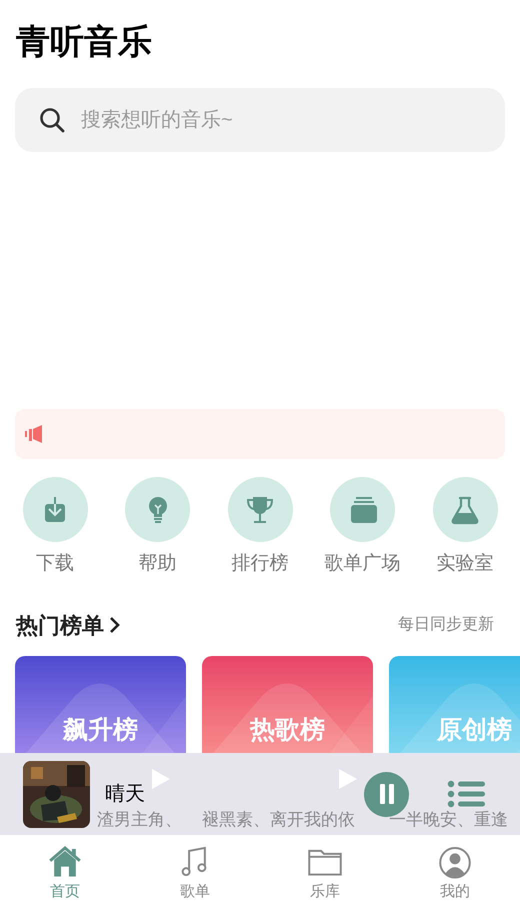 The image size is (520, 903). What do you see at coordinates (55, 564) in the screenshot?
I see `shortcut-label: 下载` at bounding box center [55, 564].